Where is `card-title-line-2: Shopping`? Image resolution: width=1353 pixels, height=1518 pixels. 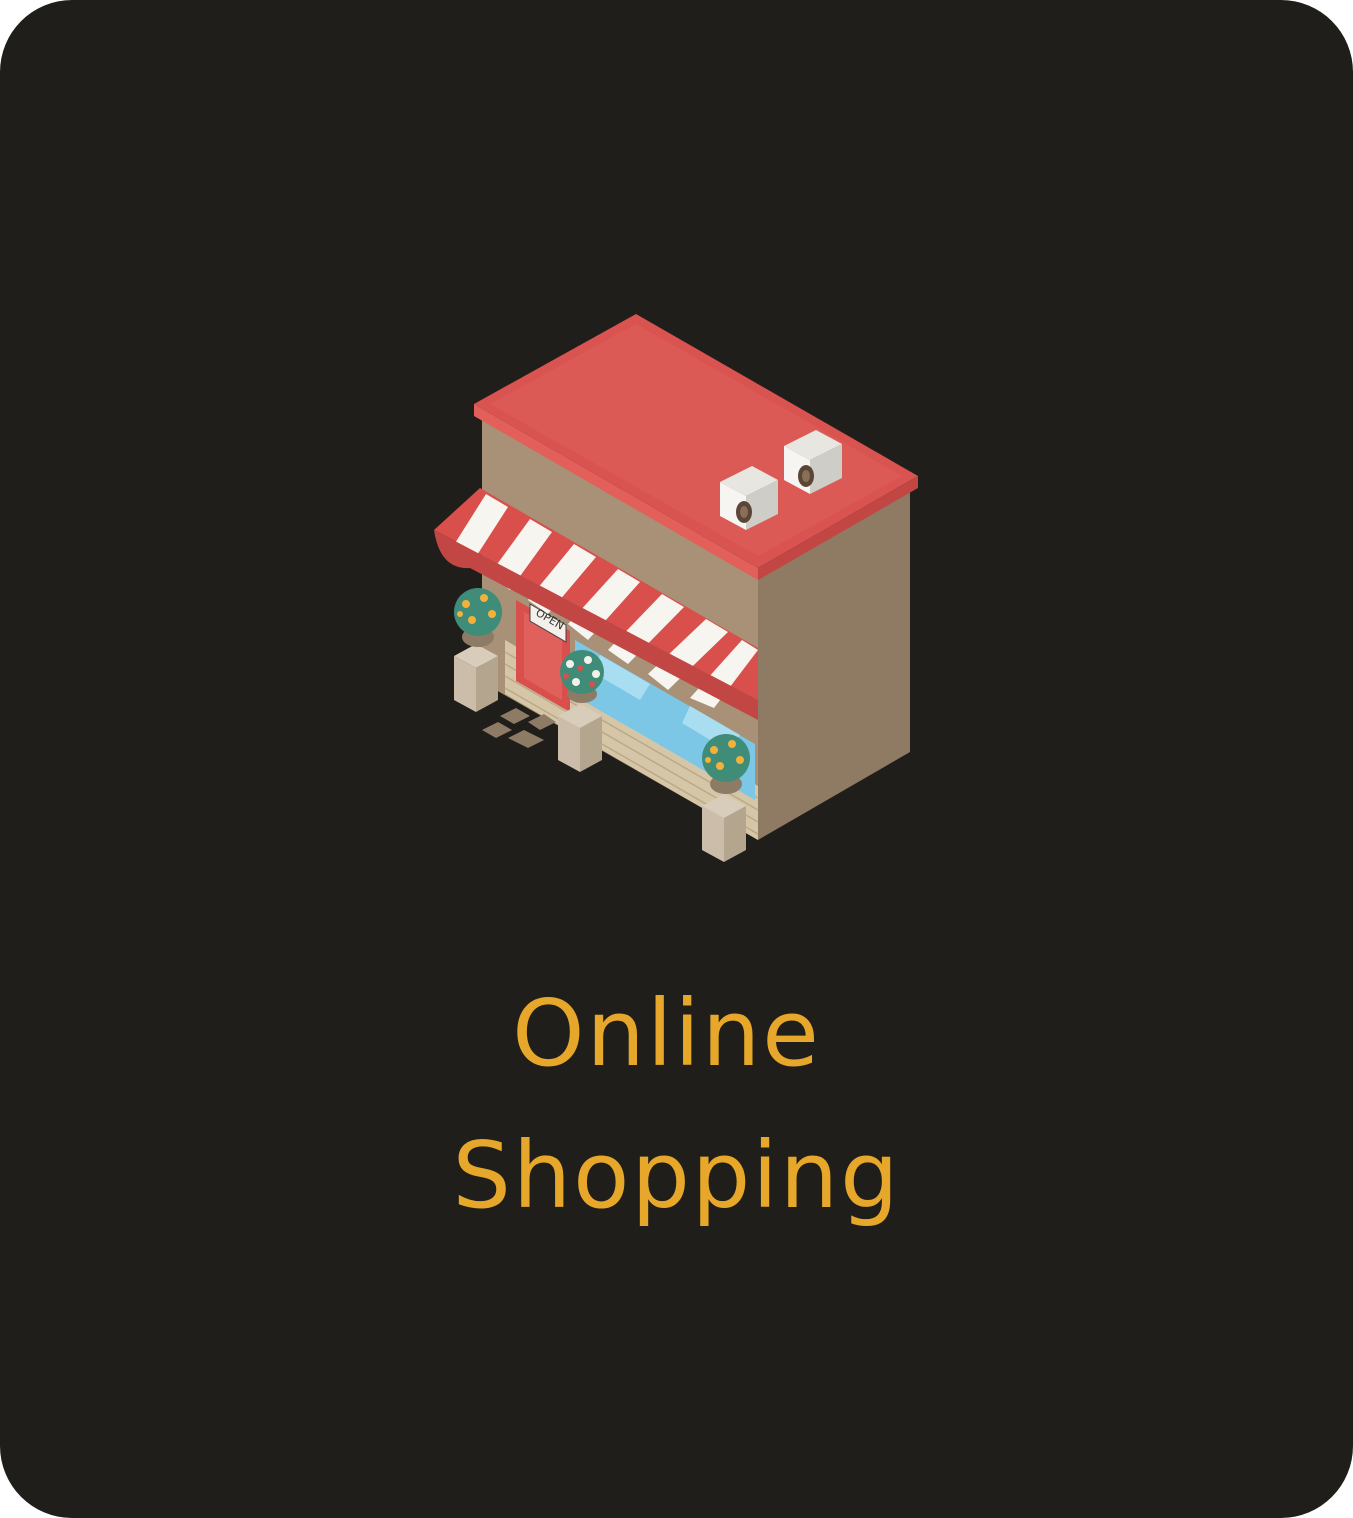
card-title-line-2: Shopping is located at coordinates (676, 1175).